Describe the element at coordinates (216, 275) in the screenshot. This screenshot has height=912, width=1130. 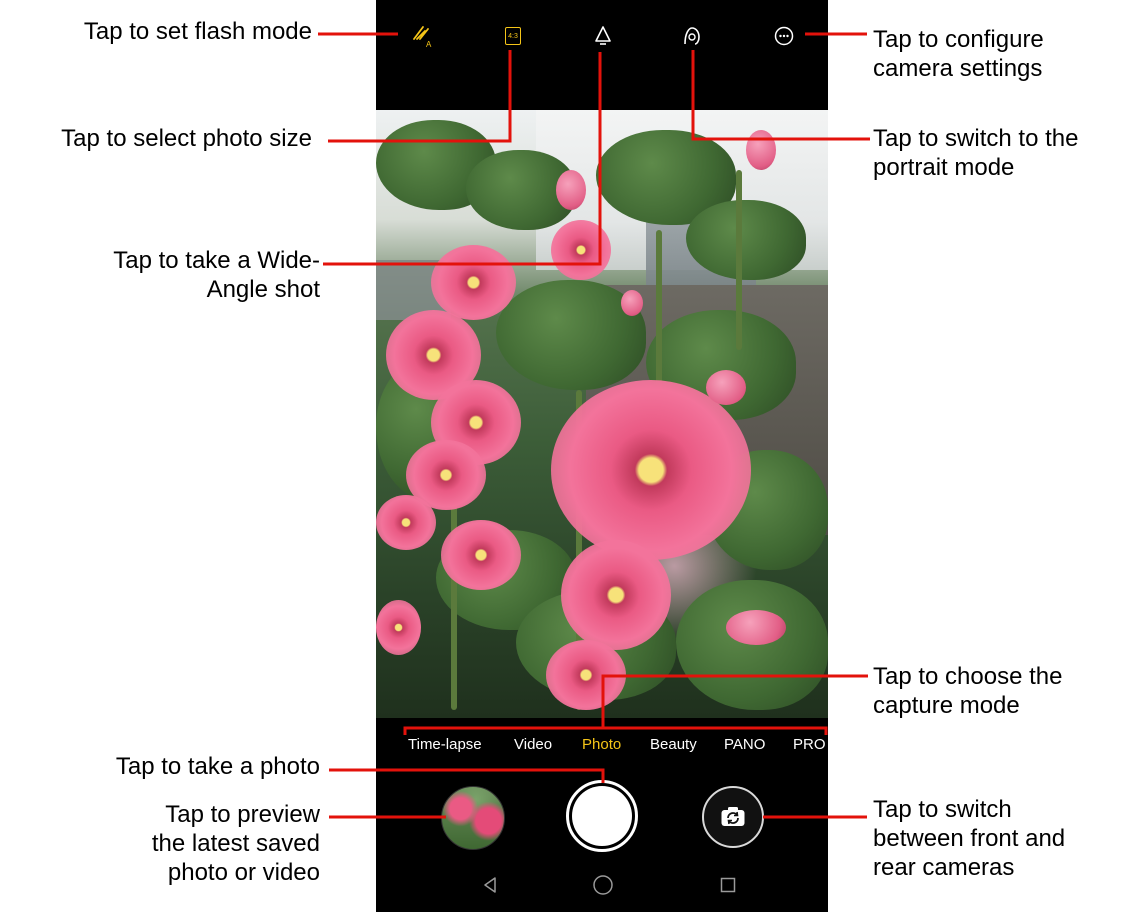
I see `callout-wide-angle: Tap to take a Wide- Angle shot` at that location.